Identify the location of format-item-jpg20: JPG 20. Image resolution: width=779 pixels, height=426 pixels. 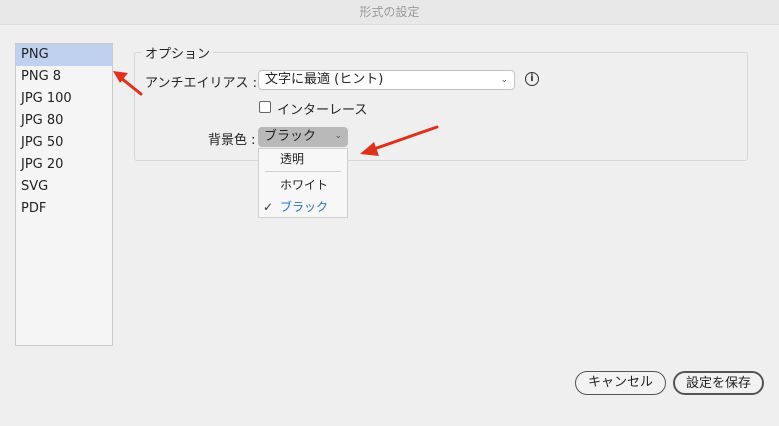
(64, 165).